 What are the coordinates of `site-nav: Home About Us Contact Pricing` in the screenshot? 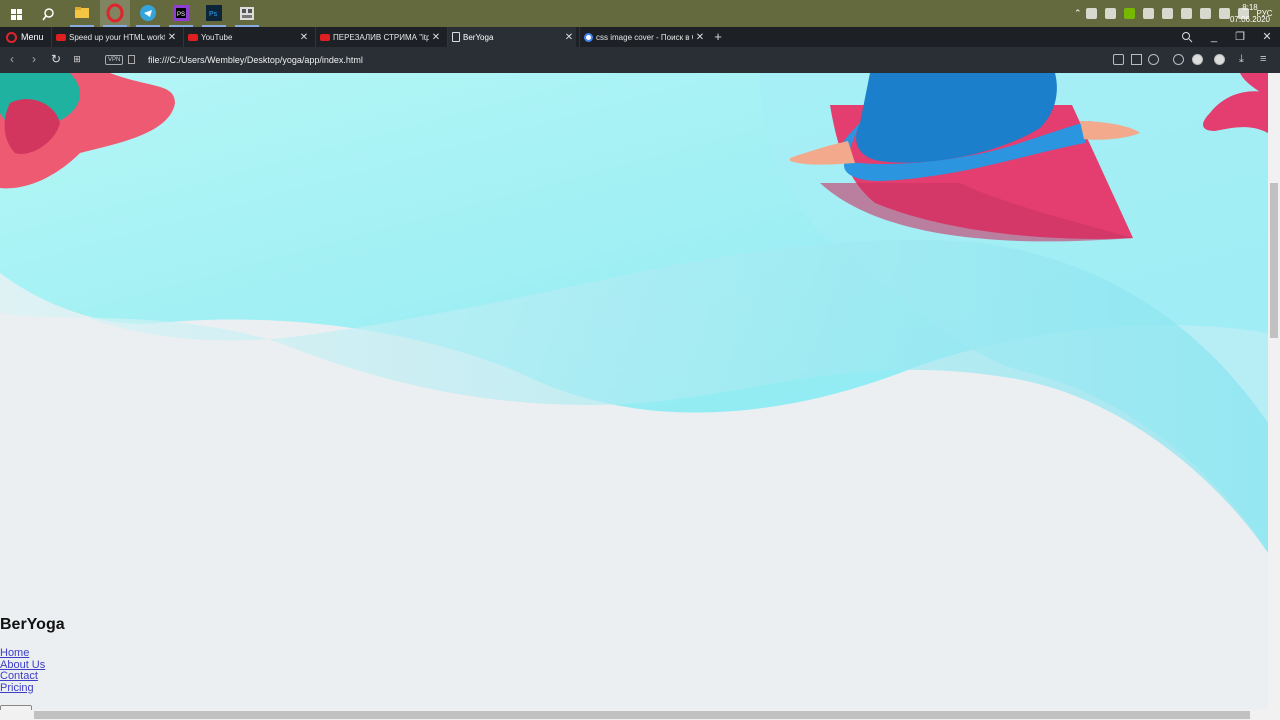 It's located at (22, 671).